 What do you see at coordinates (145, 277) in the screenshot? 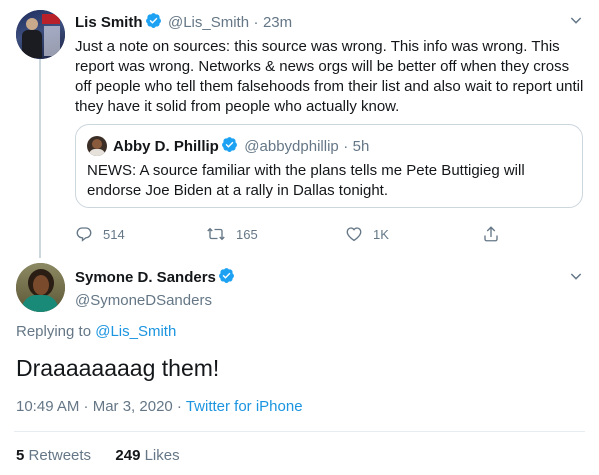
I see `author-name: Symone D. Sanders` at bounding box center [145, 277].